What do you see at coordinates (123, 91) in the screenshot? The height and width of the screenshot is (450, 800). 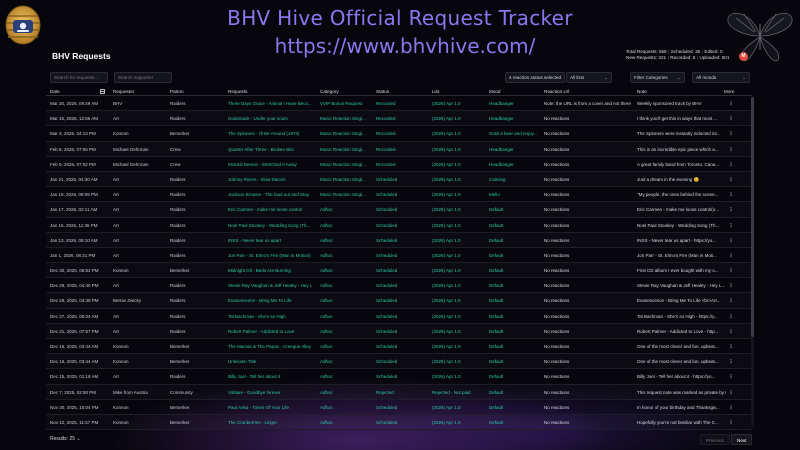 I see `col-header-requester: Requester` at bounding box center [123, 91].